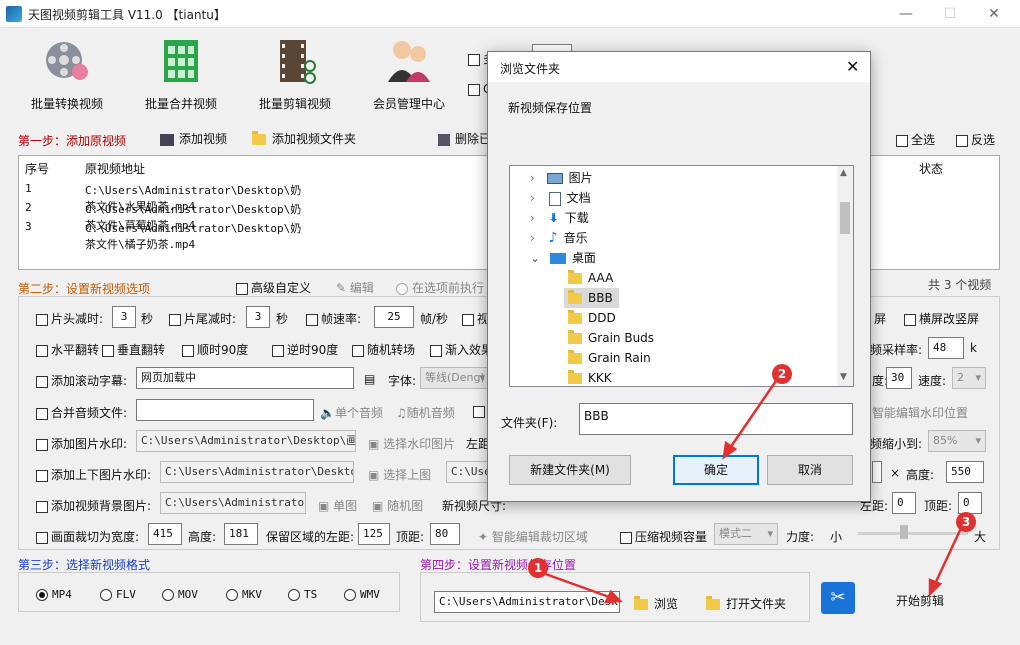 This screenshot has width=1020, height=645. Describe the element at coordinates (966, 522) in the screenshot. I see `annotation-badge-3: 3` at that location.